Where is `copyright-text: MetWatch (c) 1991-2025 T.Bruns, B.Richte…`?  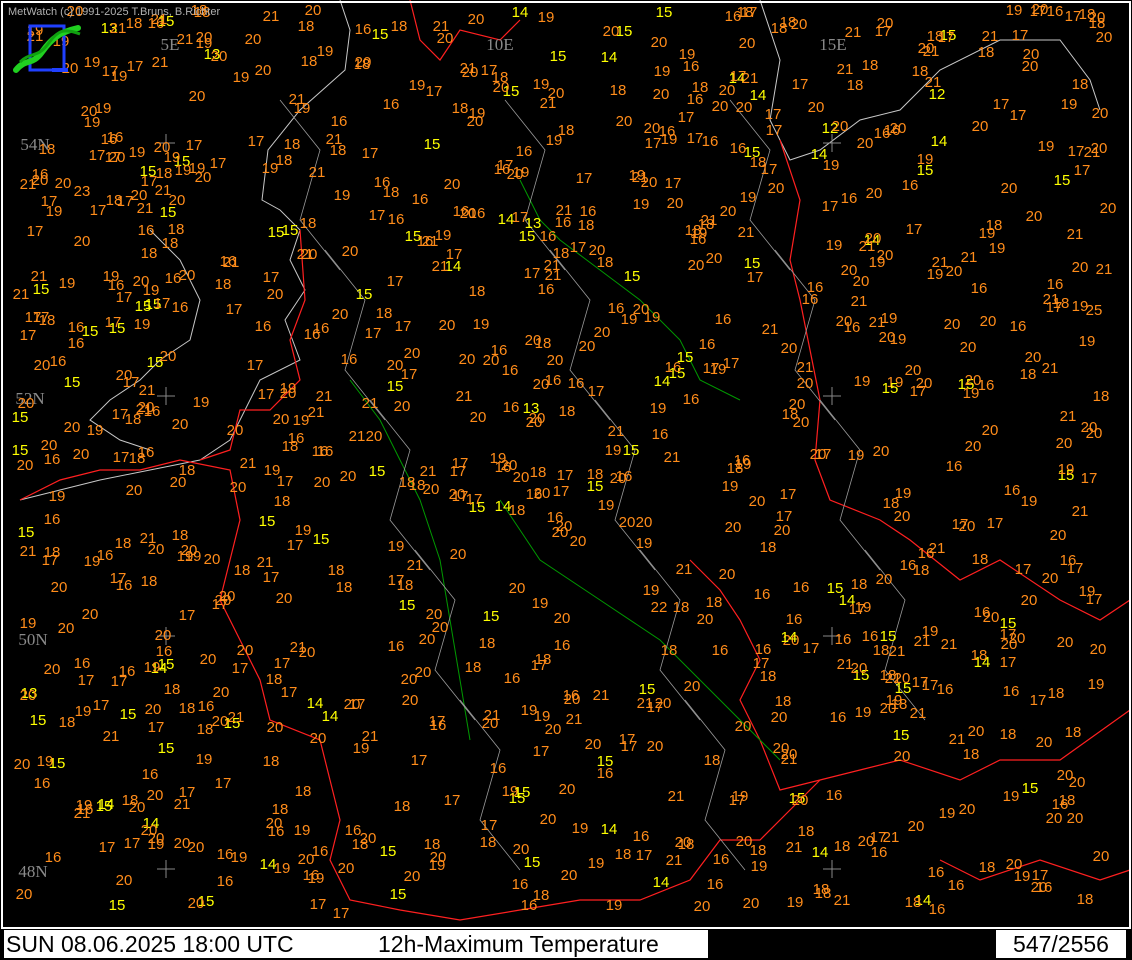 copyright-text: MetWatch (c) 1991-2025 T.Bruns, B.Richte… is located at coordinates (114, 12).